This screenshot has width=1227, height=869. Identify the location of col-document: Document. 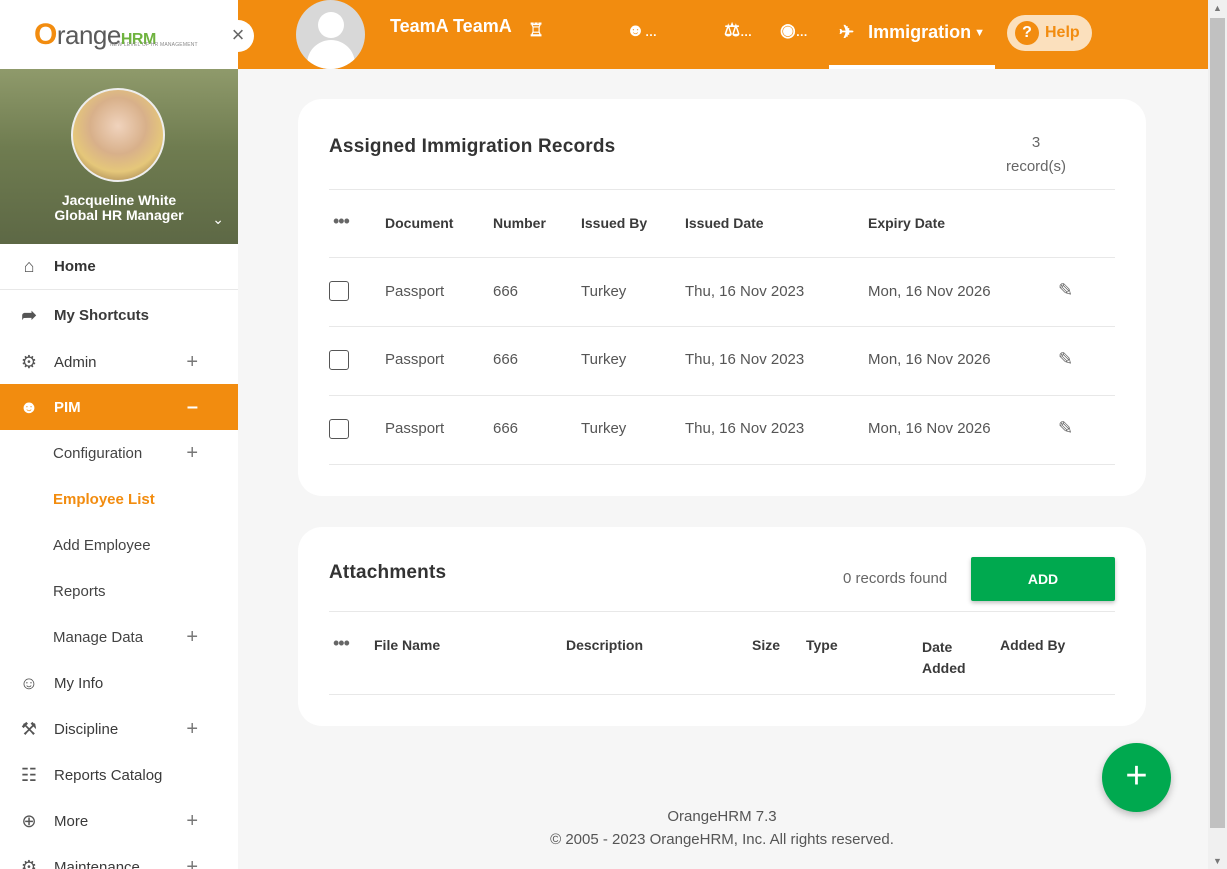
(419, 223).